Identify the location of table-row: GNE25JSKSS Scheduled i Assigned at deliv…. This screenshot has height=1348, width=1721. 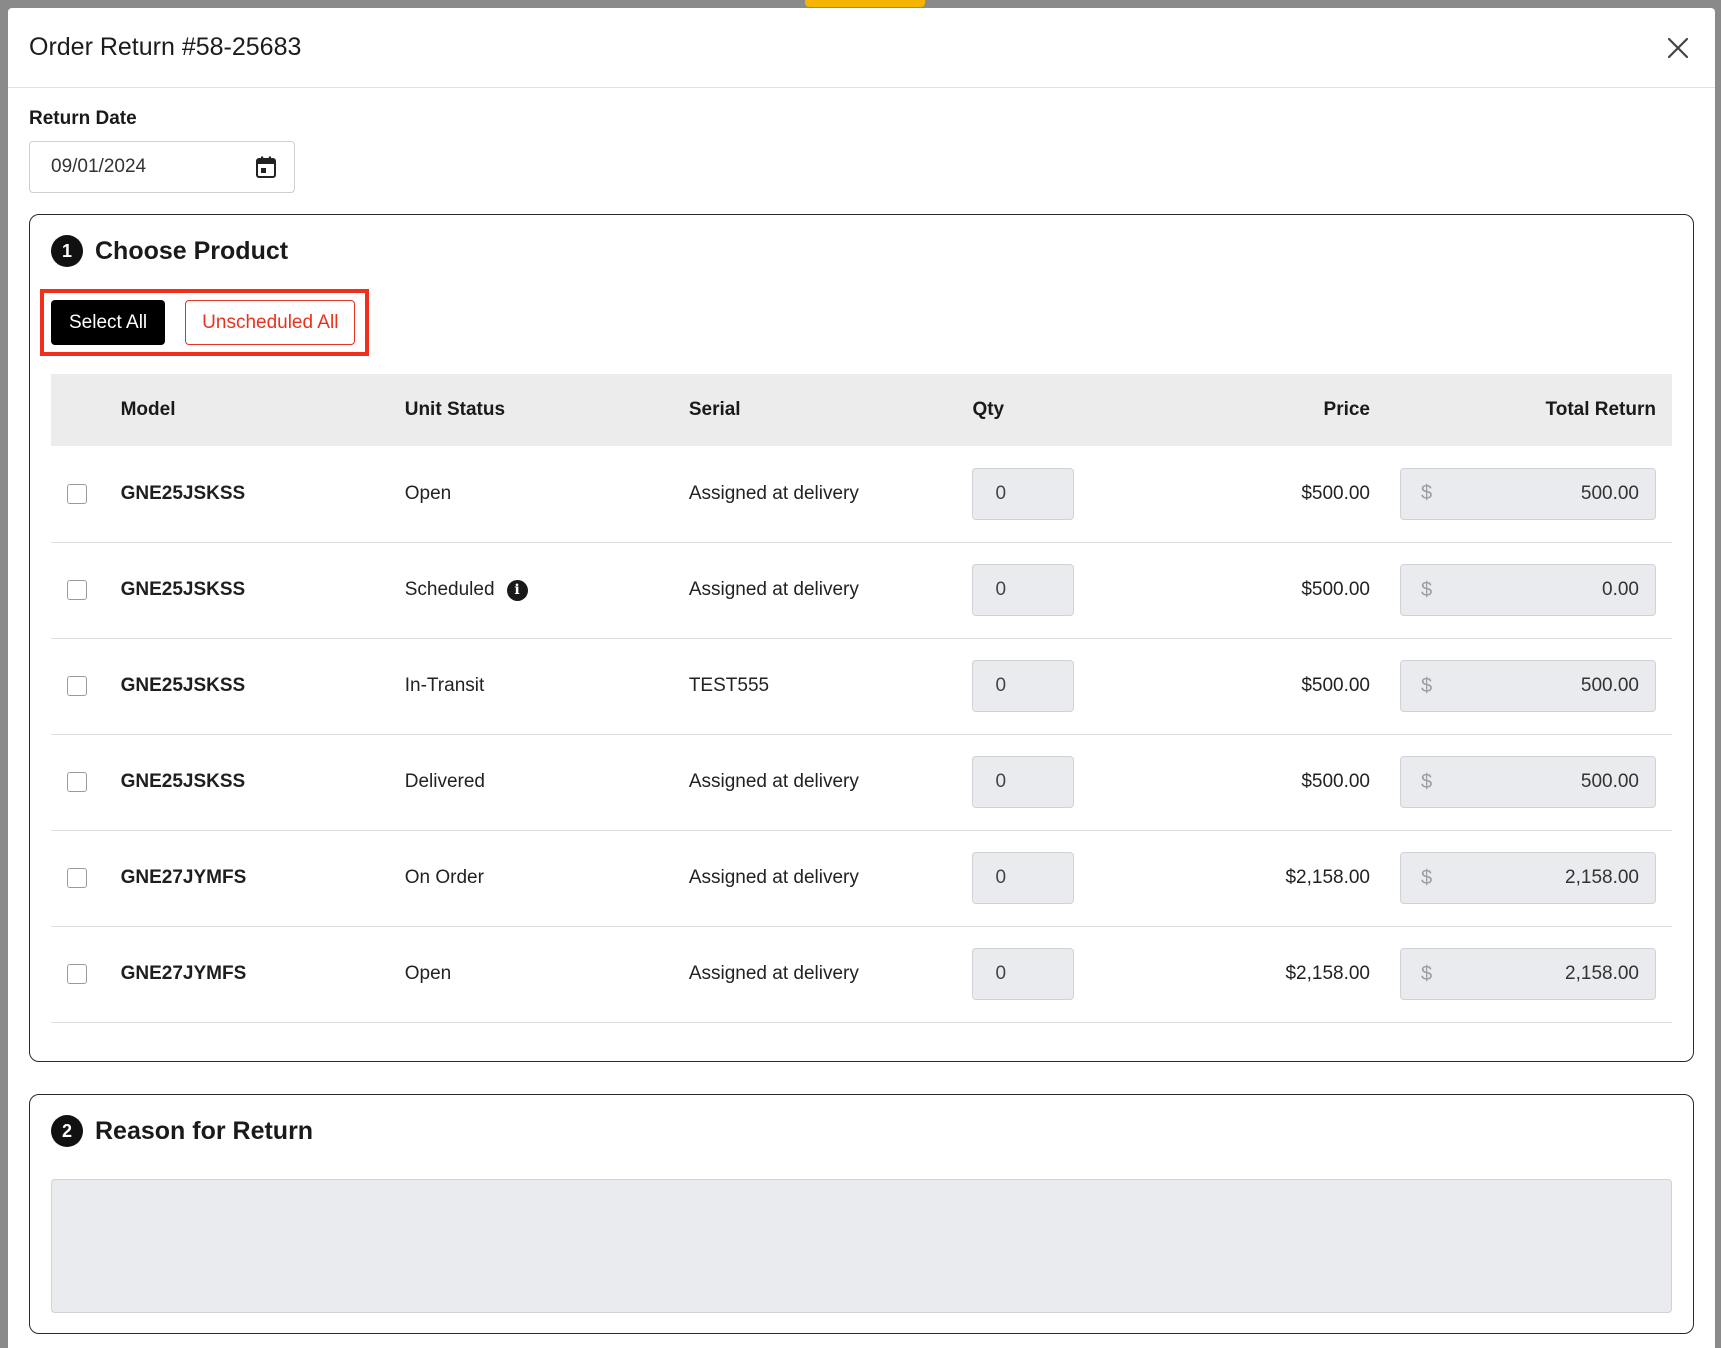
(861, 590).